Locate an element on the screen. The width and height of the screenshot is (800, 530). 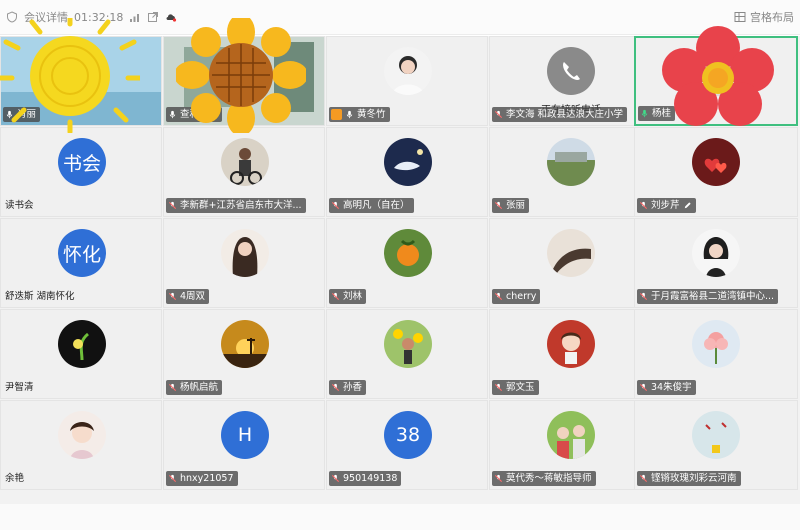
participant-tile: 莫代秀～蒋敏指导师 is located at coordinates (570, 445).